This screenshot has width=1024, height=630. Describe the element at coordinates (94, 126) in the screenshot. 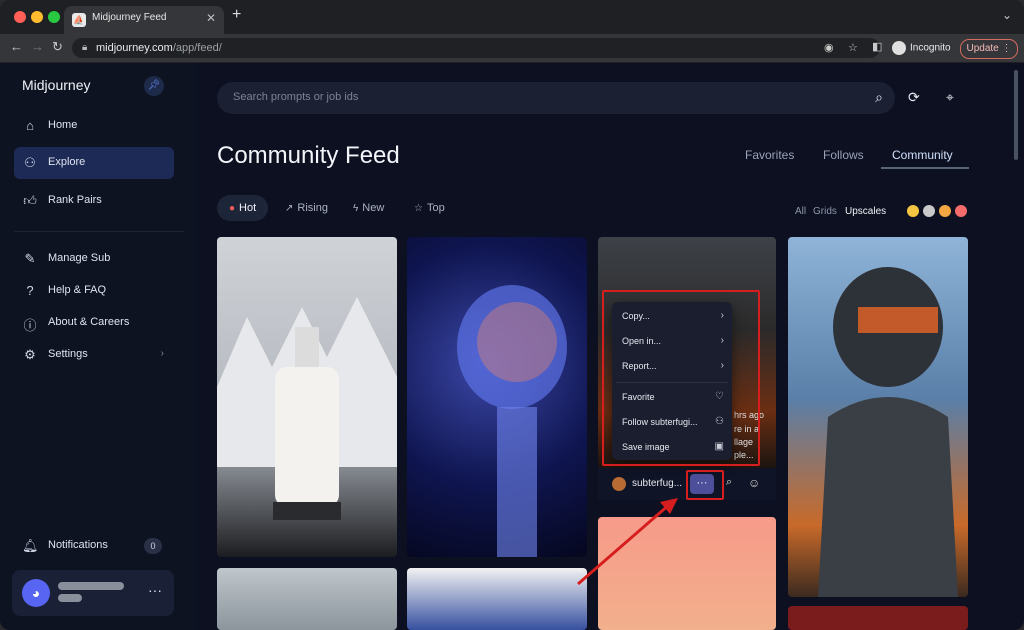

I see `sidebar-item-home: ⌂ Home` at that location.